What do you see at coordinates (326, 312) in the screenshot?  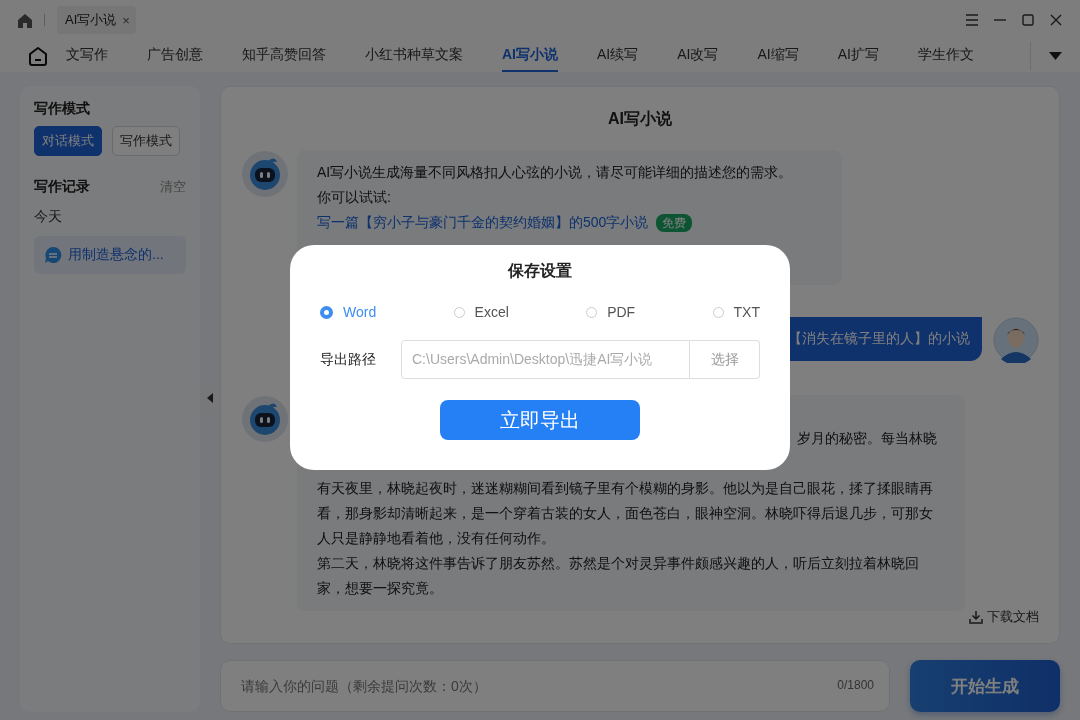 I see `radio-button` at bounding box center [326, 312].